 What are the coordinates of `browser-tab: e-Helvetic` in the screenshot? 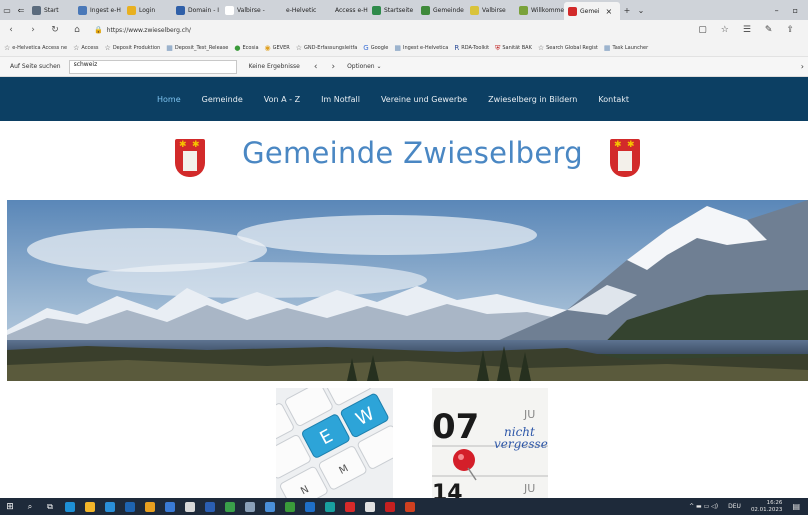 It's located at (294, 10).